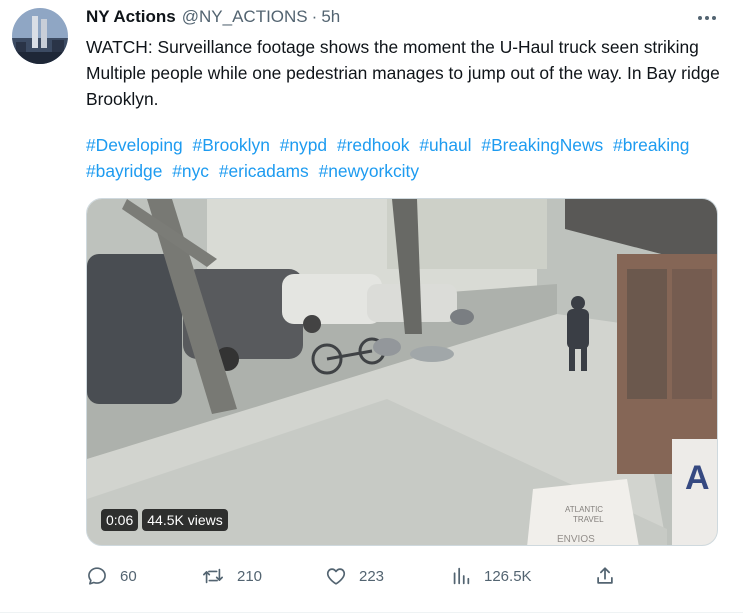 The height and width of the screenshot is (613, 743). Describe the element at coordinates (120, 520) in the screenshot. I see `video-duration: 0:06` at that location.